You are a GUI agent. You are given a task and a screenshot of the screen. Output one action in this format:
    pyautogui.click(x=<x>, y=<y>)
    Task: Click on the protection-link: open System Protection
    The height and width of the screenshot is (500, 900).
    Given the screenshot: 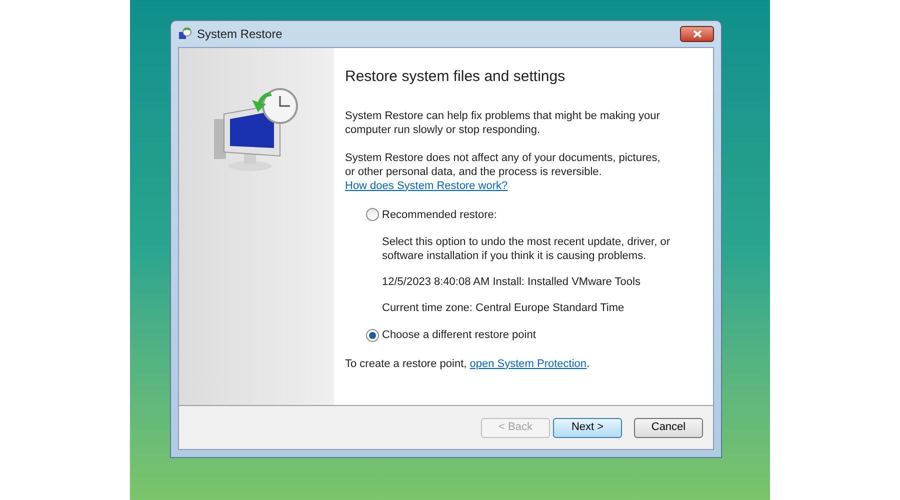 What is the action you would take?
    pyautogui.click(x=528, y=364)
    